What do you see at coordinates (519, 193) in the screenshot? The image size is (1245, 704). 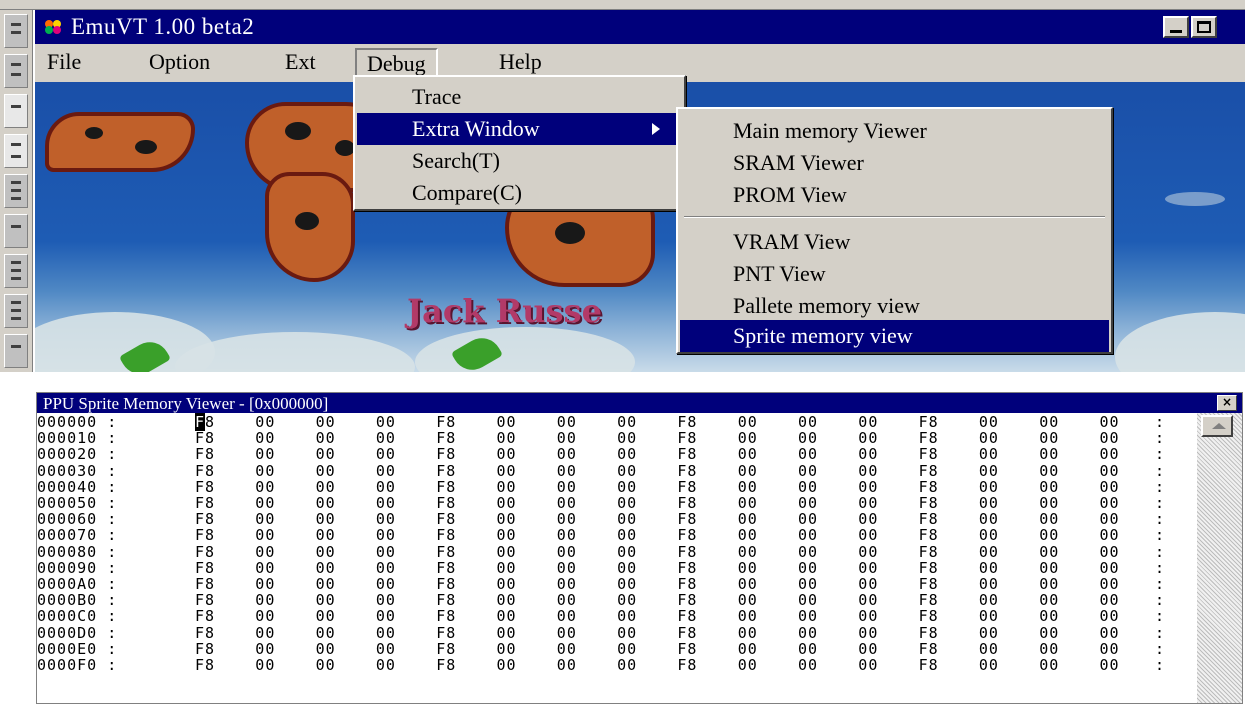 I see `menu-item-compare: Compare(C)` at bounding box center [519, 193].